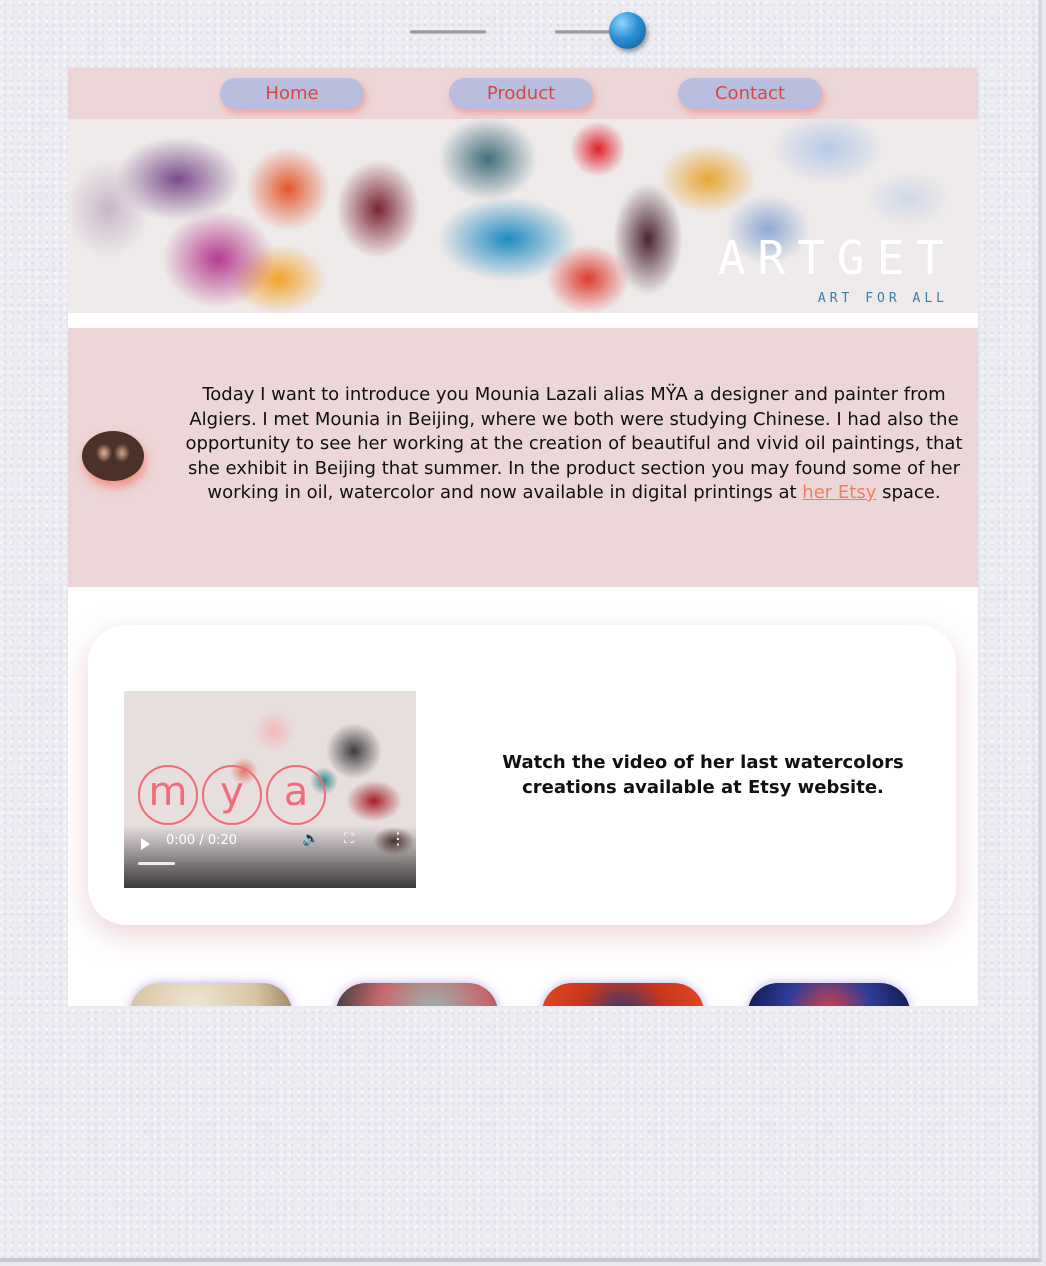 This screenshot has width=1046, height=1266. Describe the element at coordinates (270, 857) in the screenshot. I see `video-controls: 0:00 / 0:20 🔈 ⛶ ⋮` at that location.